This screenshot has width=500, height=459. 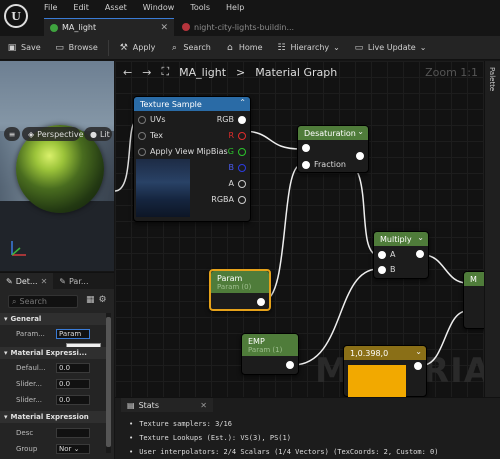 I want to click on save-button: ▣ Save, so click(x=24, y=48).